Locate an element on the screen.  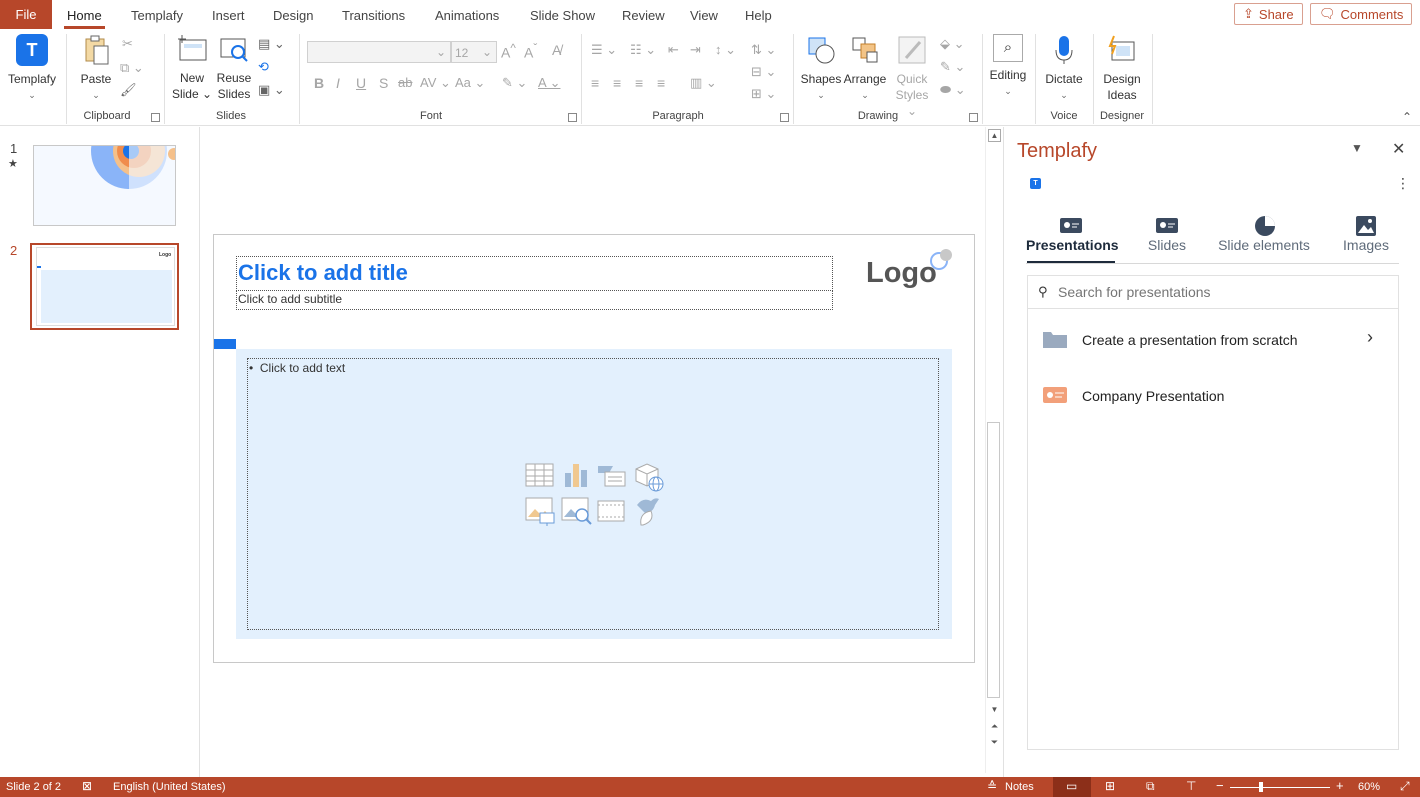
character-spacing-icon: AV ⌄ is located at coordinates (435, 83).